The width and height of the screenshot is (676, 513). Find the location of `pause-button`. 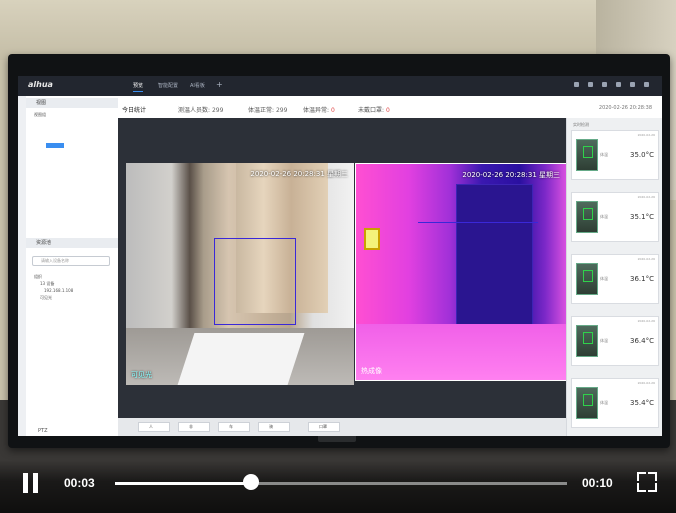

pause-button is located at coordinates (31, 483).